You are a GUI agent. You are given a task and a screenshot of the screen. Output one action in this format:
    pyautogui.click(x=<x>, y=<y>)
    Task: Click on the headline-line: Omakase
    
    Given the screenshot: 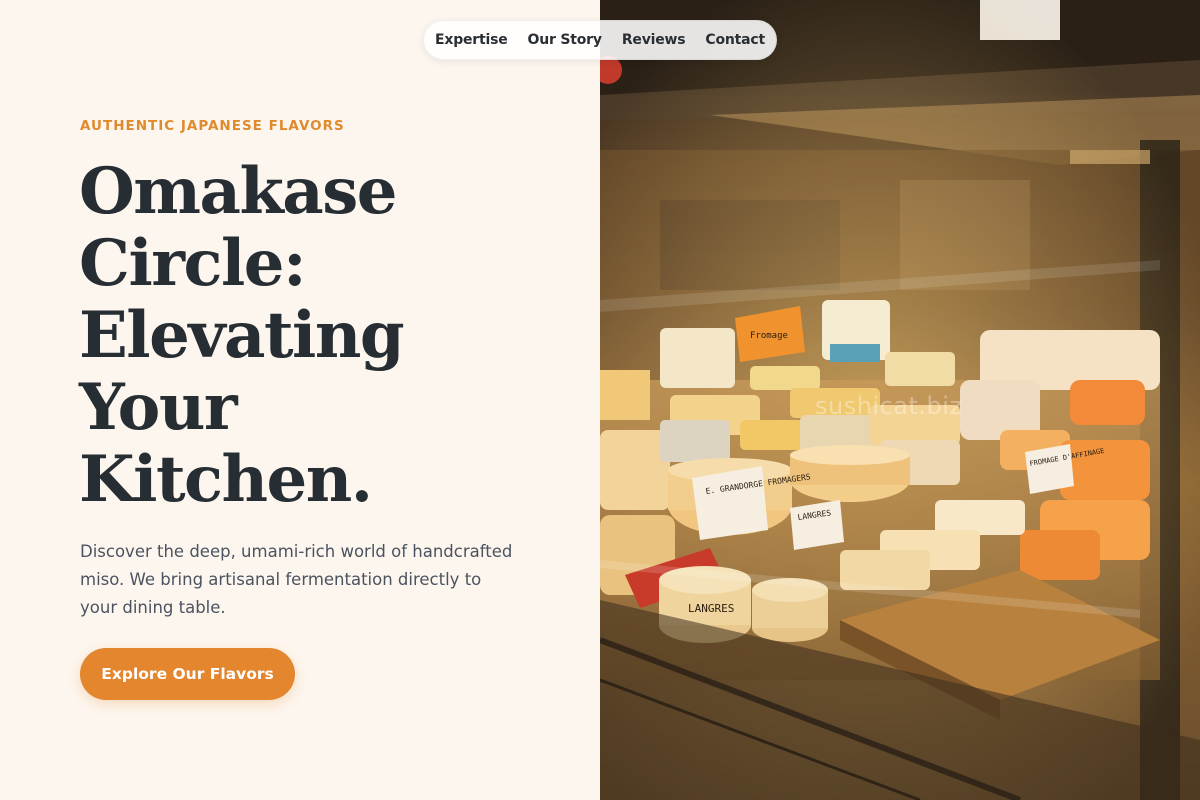 What is the action you would take?
    pyautogui.click(x=238, y=191)
    